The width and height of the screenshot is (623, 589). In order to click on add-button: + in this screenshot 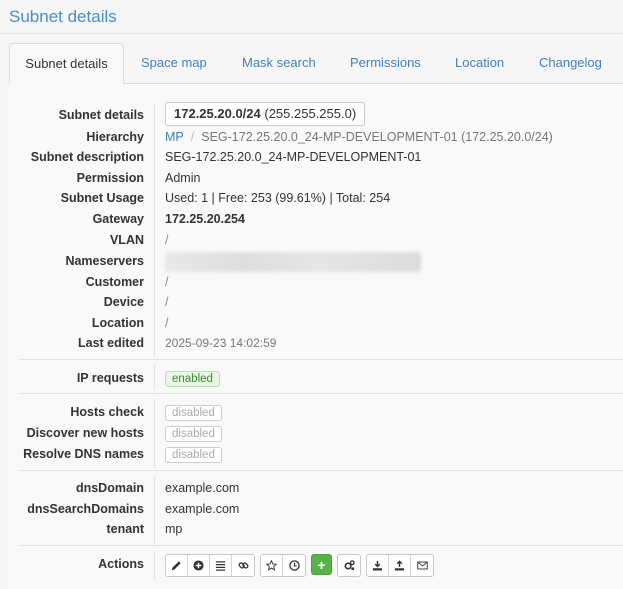, I will do `click(321, 564)`.